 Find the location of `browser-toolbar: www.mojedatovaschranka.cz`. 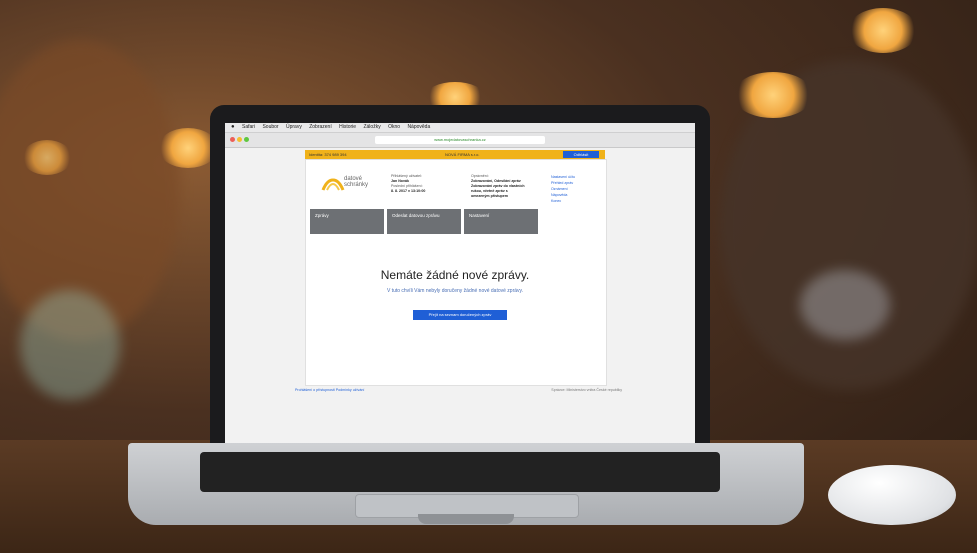

browser-toolbar: www.mojedatovaschranka.cz is located at coordinates (460, 140).